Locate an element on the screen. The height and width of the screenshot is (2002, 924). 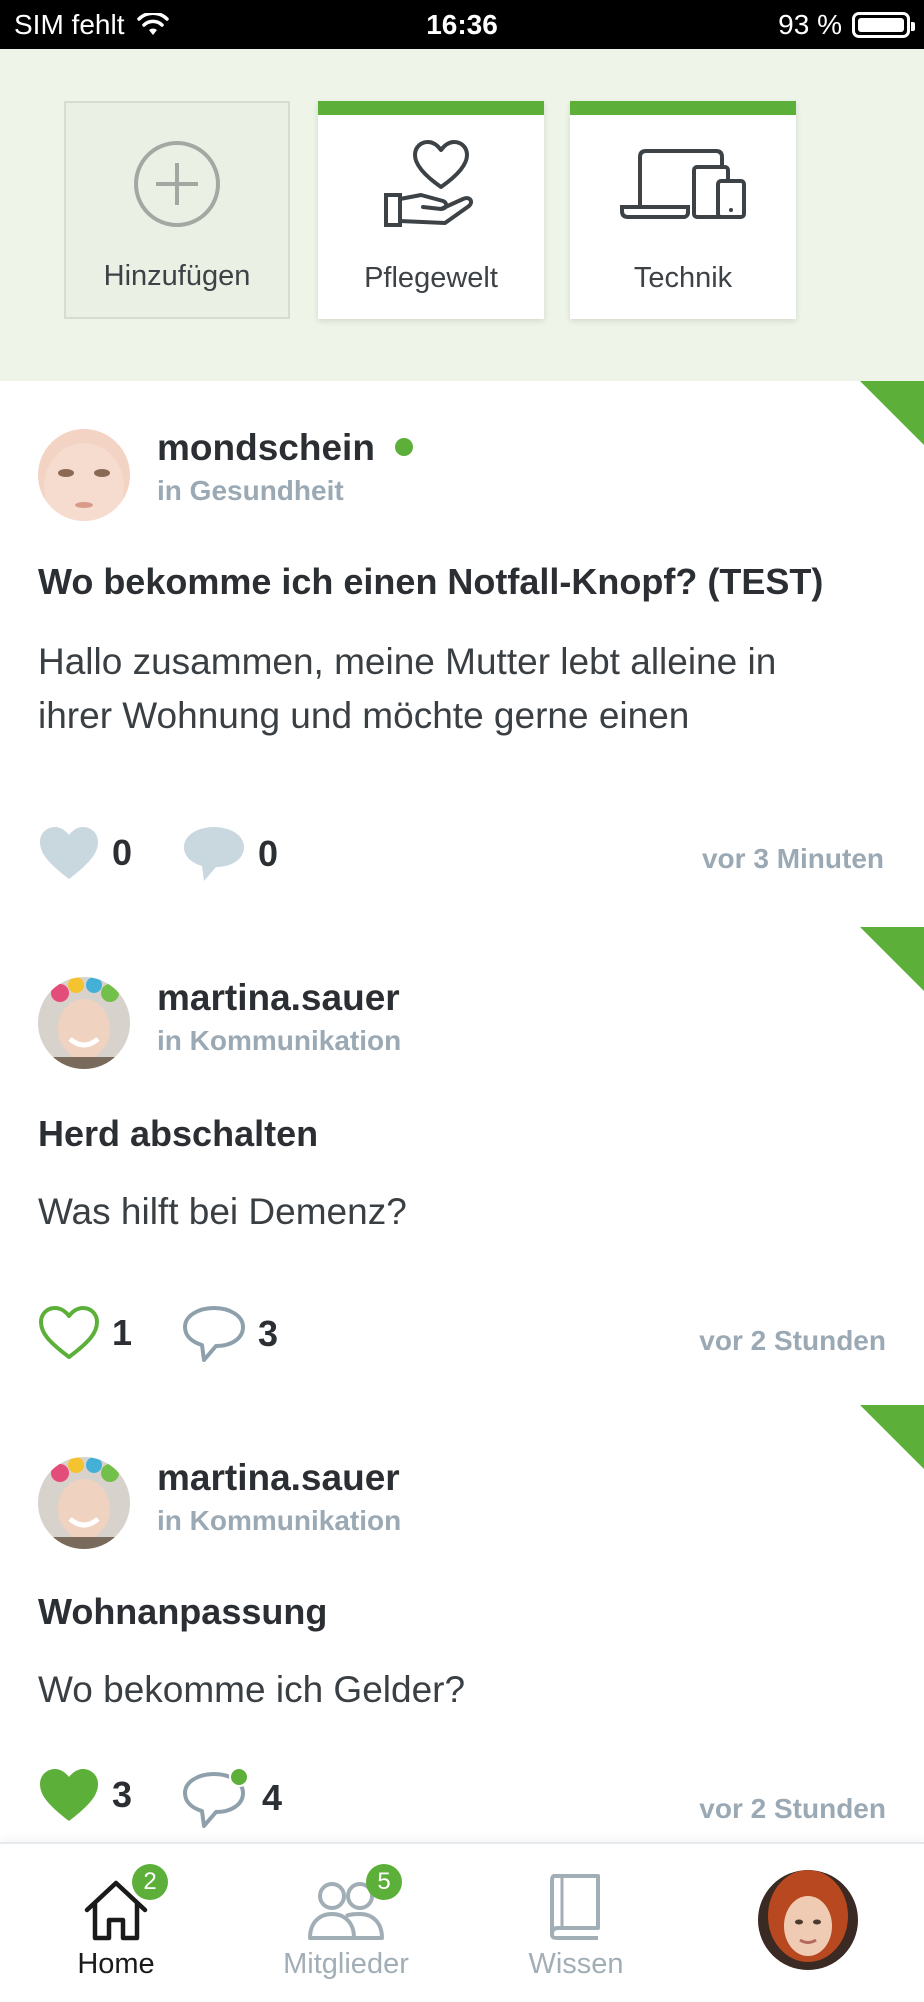
post-timestamp: vor 3 Minuten is located at coordinates (792, 858).